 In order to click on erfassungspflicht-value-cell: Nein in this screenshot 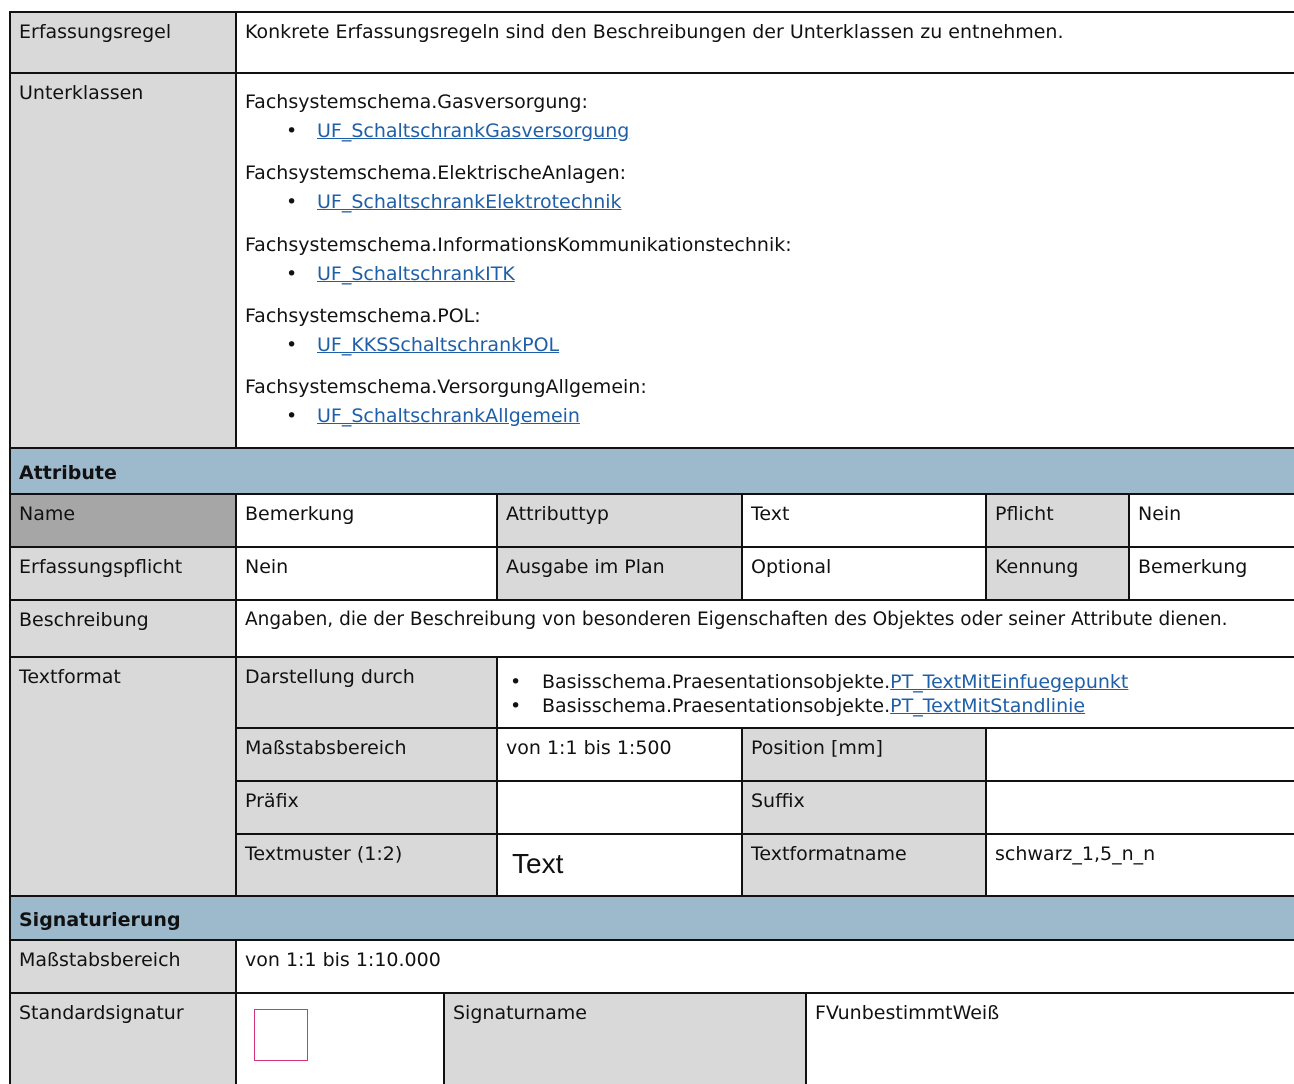, I will do `click(366, 573)`.